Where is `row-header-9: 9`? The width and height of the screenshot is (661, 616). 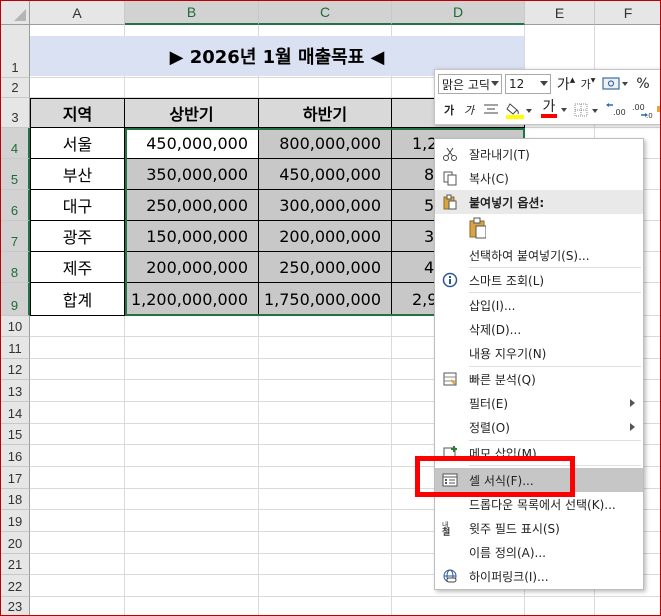 row-header-9: 9 is located at coordinates (15, 299).